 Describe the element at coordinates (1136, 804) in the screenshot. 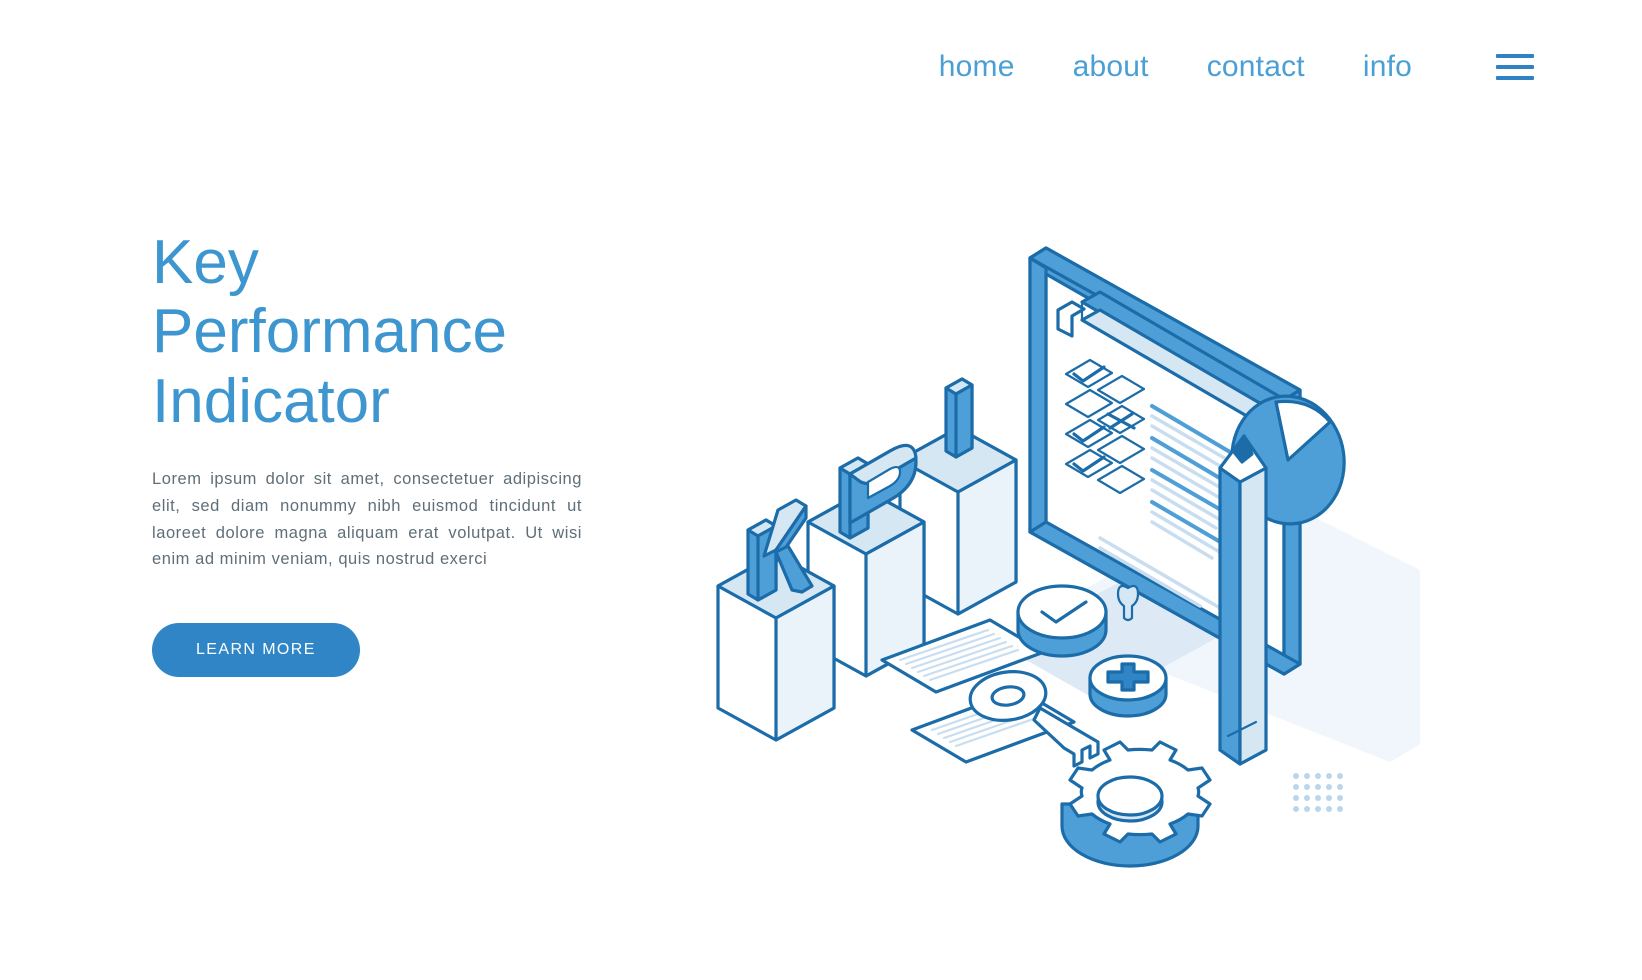

I see `gear-cog` at that location.